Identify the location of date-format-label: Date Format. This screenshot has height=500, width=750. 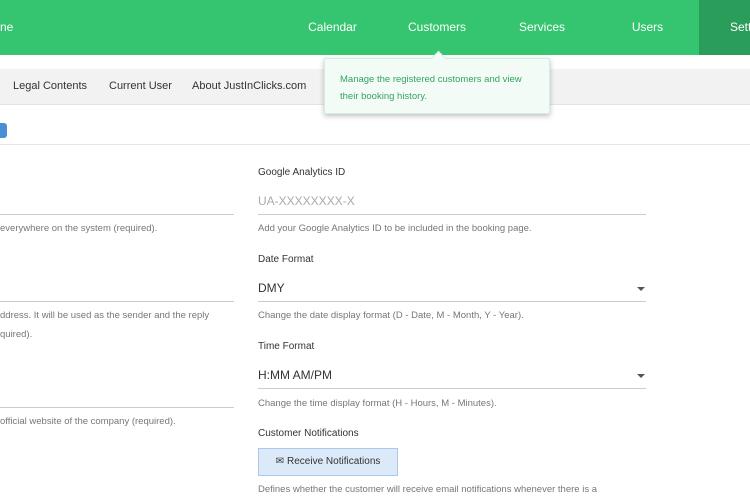
(286, 259).